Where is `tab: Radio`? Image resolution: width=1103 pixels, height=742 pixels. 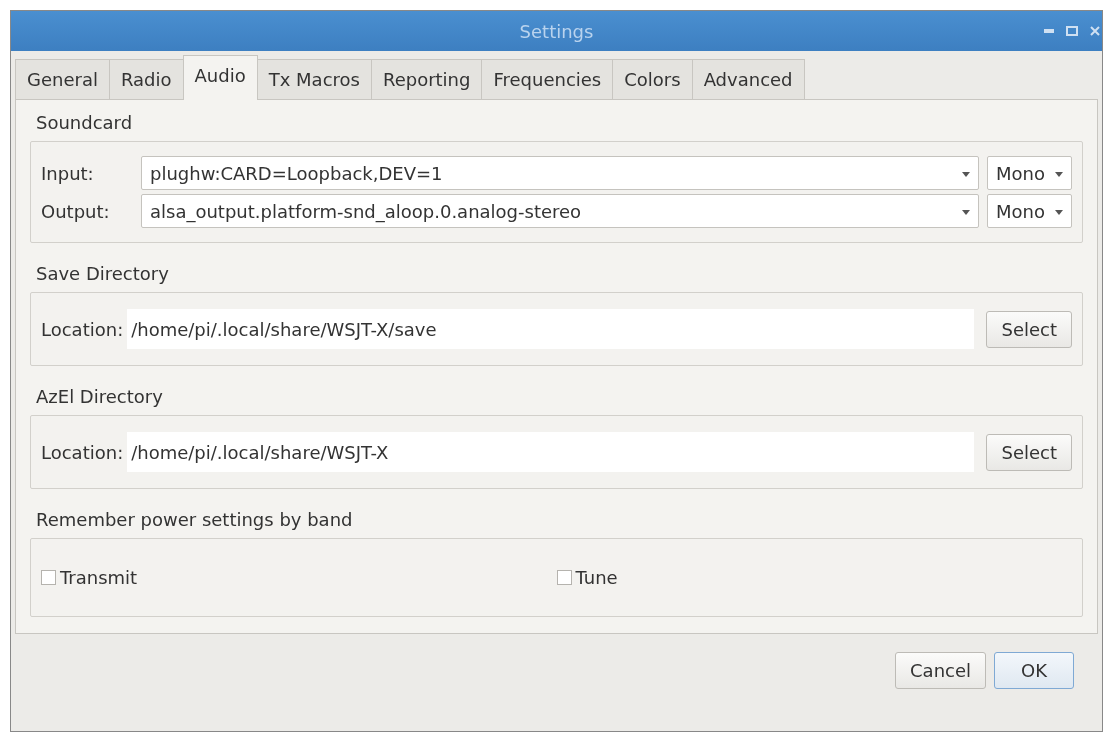 tab: Radio is located at coordinates (146, 79).